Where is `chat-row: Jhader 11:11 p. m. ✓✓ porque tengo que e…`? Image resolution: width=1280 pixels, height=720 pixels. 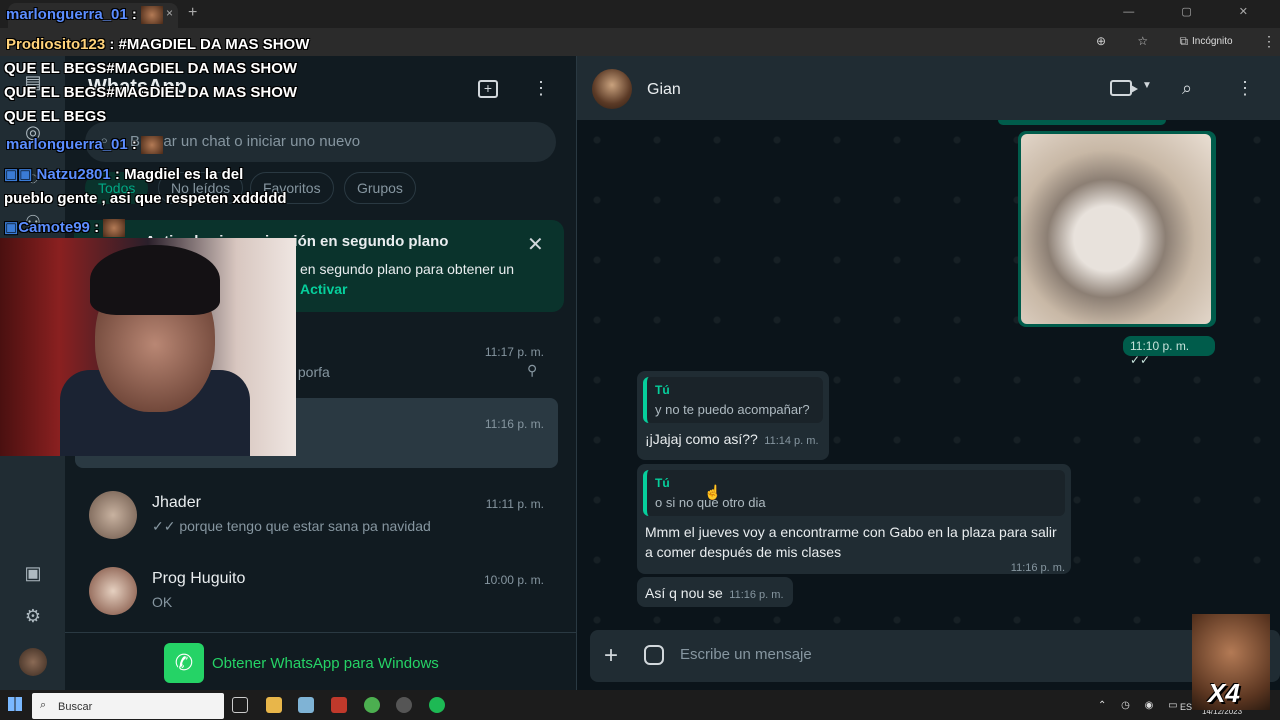 chat-row: Jhader 11:11 p. m. ✓✓ porque tengo que e… is located at coordinates (320, 518).